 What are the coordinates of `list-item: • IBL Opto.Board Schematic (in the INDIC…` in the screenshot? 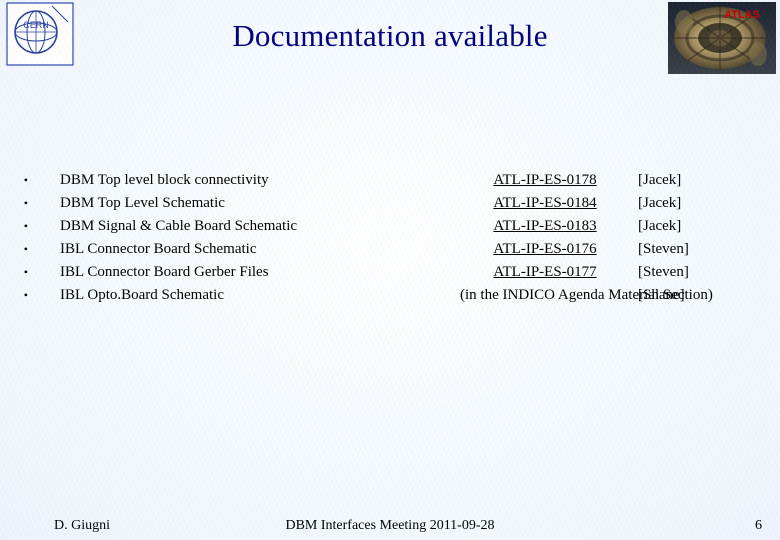 It's located at (390, 298).